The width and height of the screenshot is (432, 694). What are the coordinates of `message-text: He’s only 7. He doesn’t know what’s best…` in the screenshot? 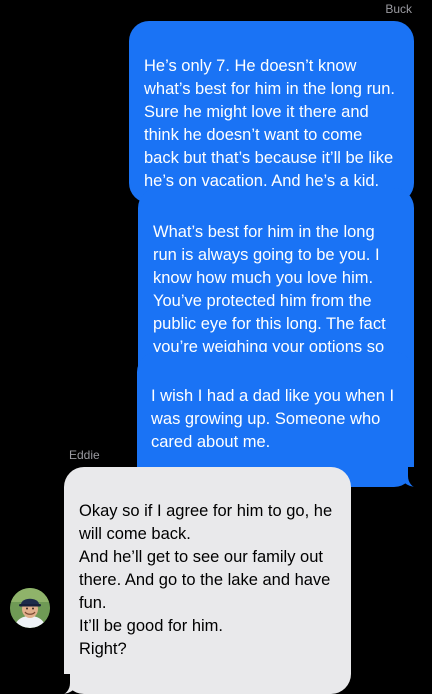 It's located at (269, 123).